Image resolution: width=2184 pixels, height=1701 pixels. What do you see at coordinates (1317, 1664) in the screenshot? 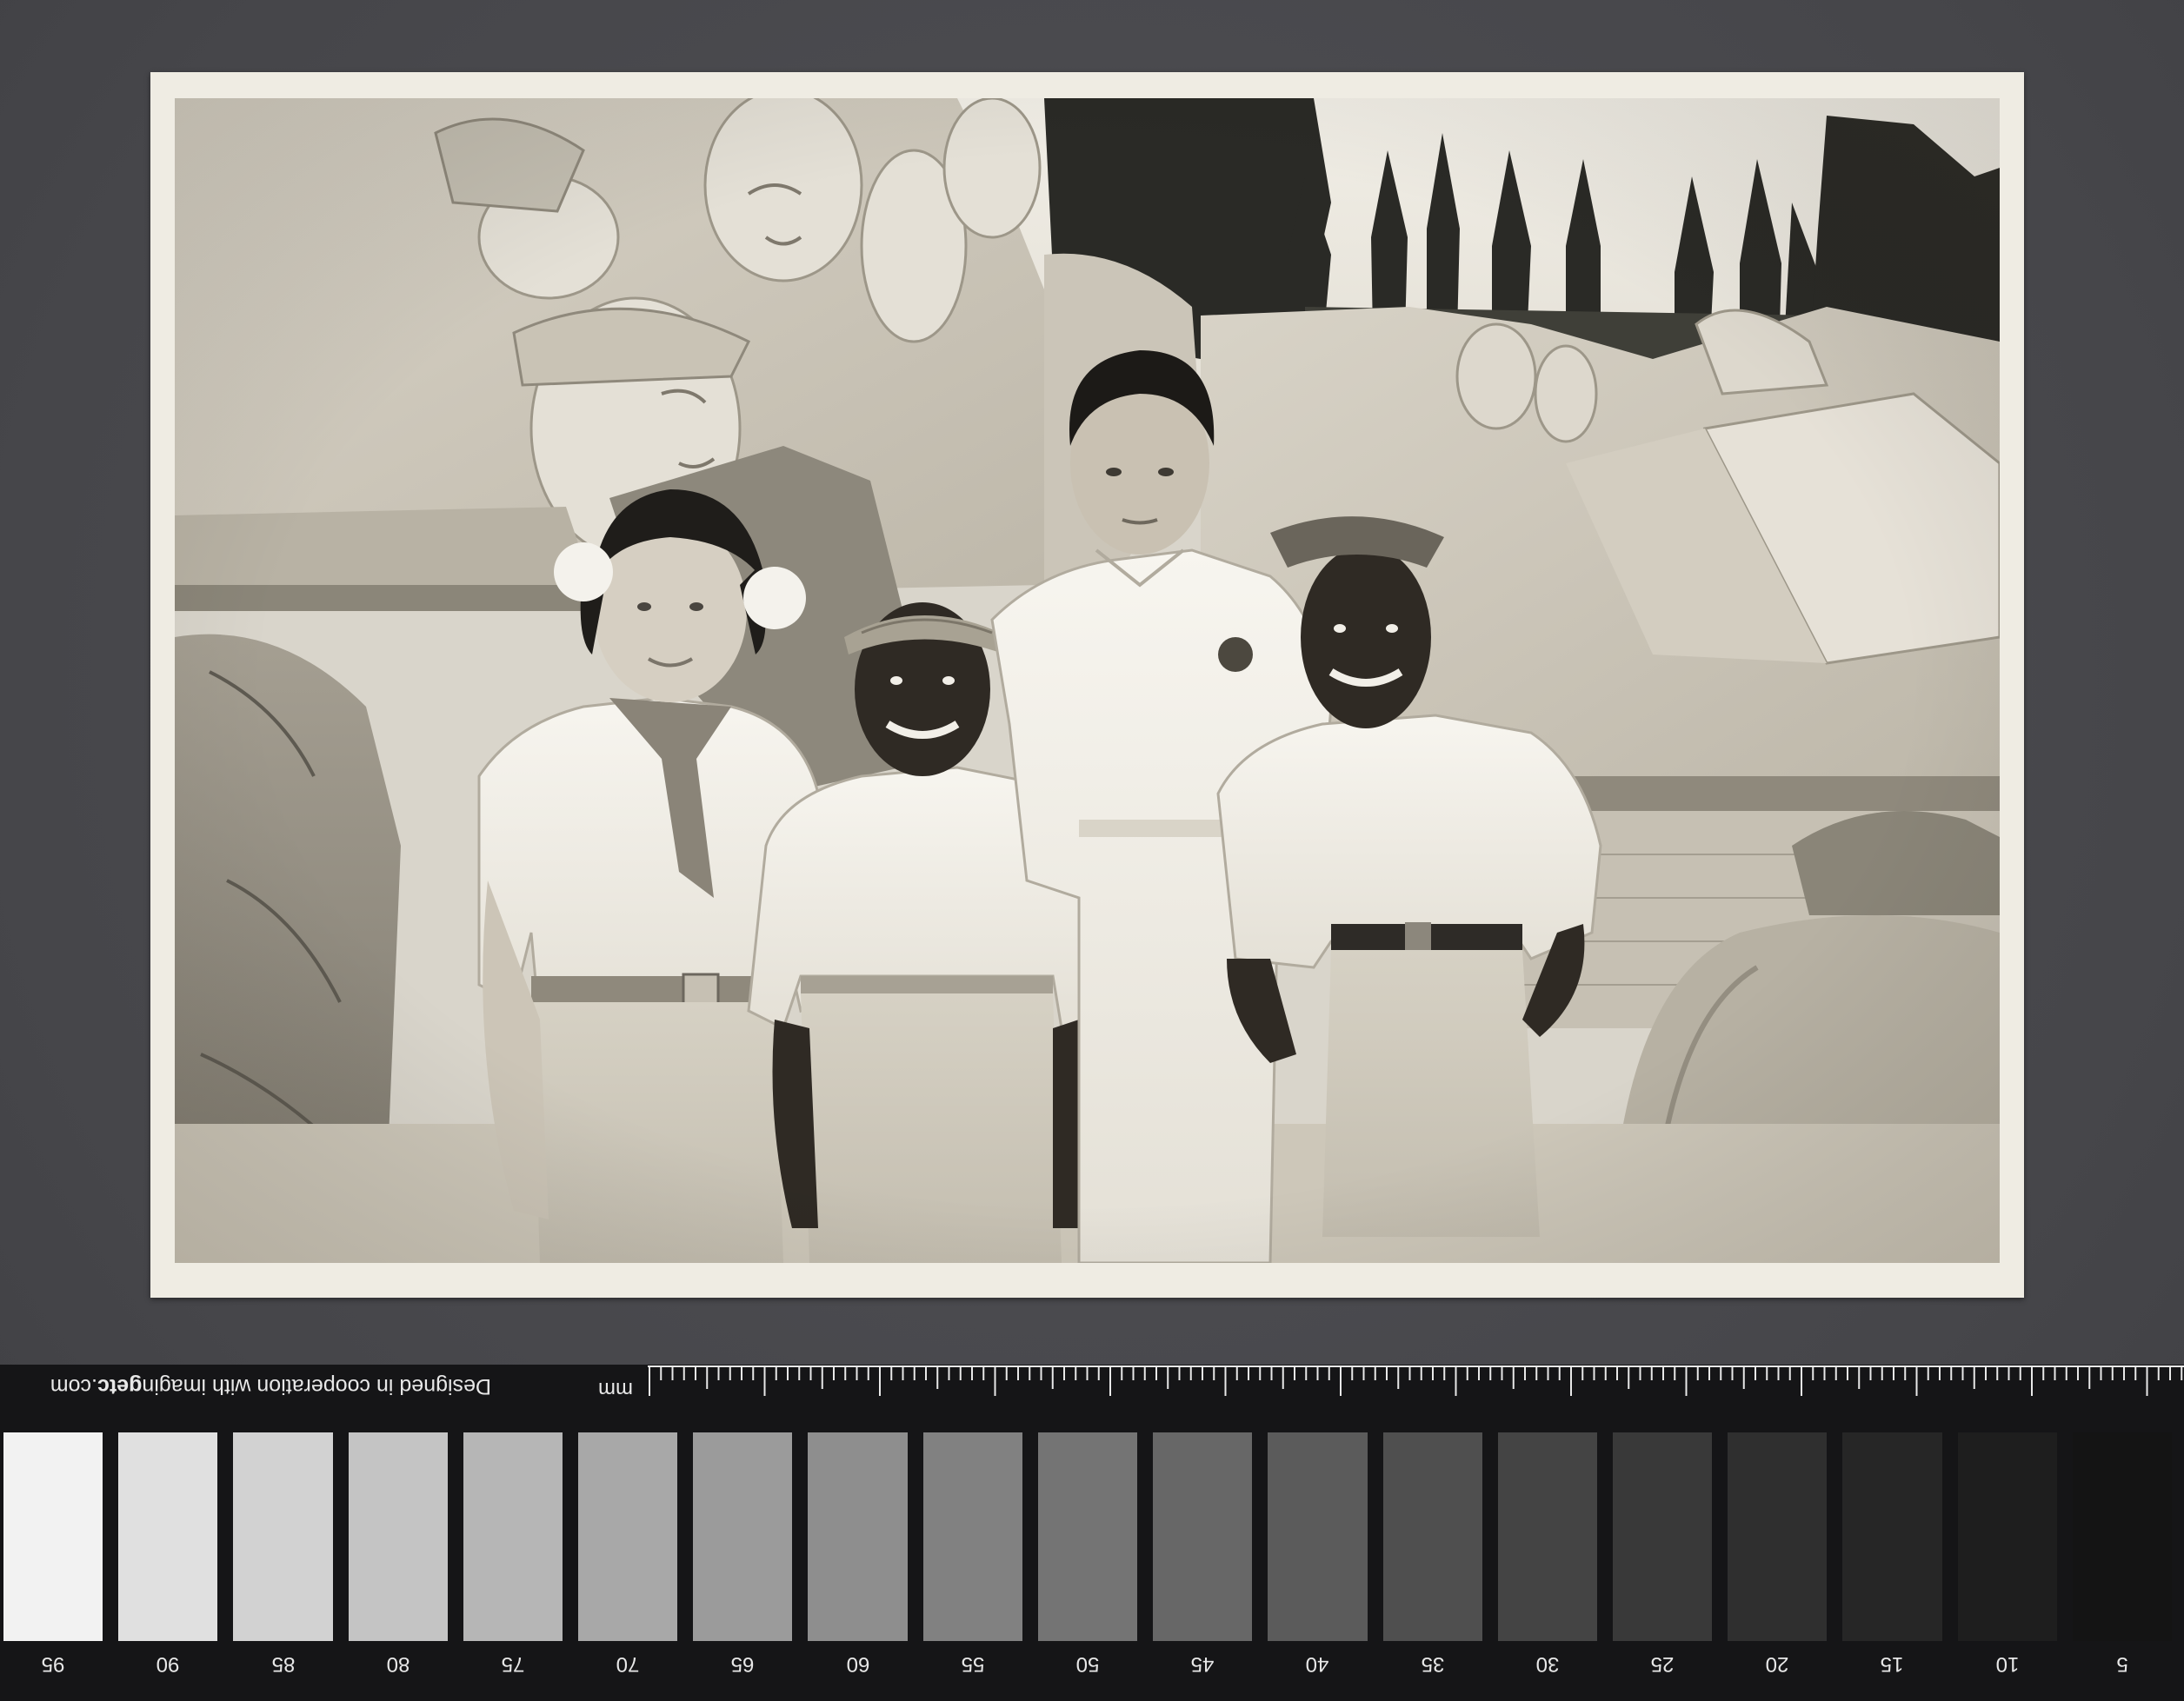
I see `gray-swatch-label: 40` at bounding box center [1317, 1664].